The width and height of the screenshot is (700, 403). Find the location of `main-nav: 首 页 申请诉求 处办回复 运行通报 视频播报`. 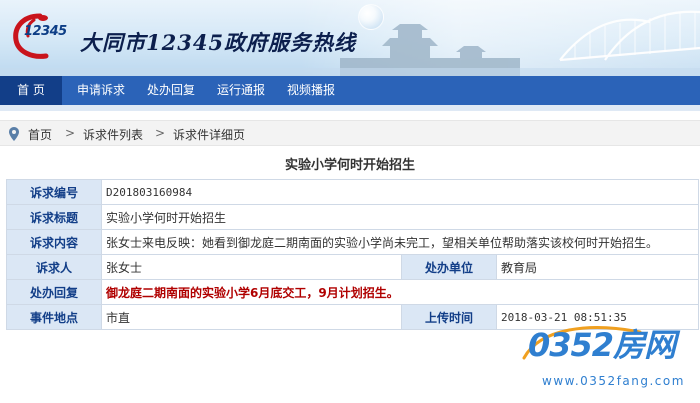

main-nav: 首 页 申请诉求 处办回复 运行通报 视频播报 is located at coordinates (350, 90).